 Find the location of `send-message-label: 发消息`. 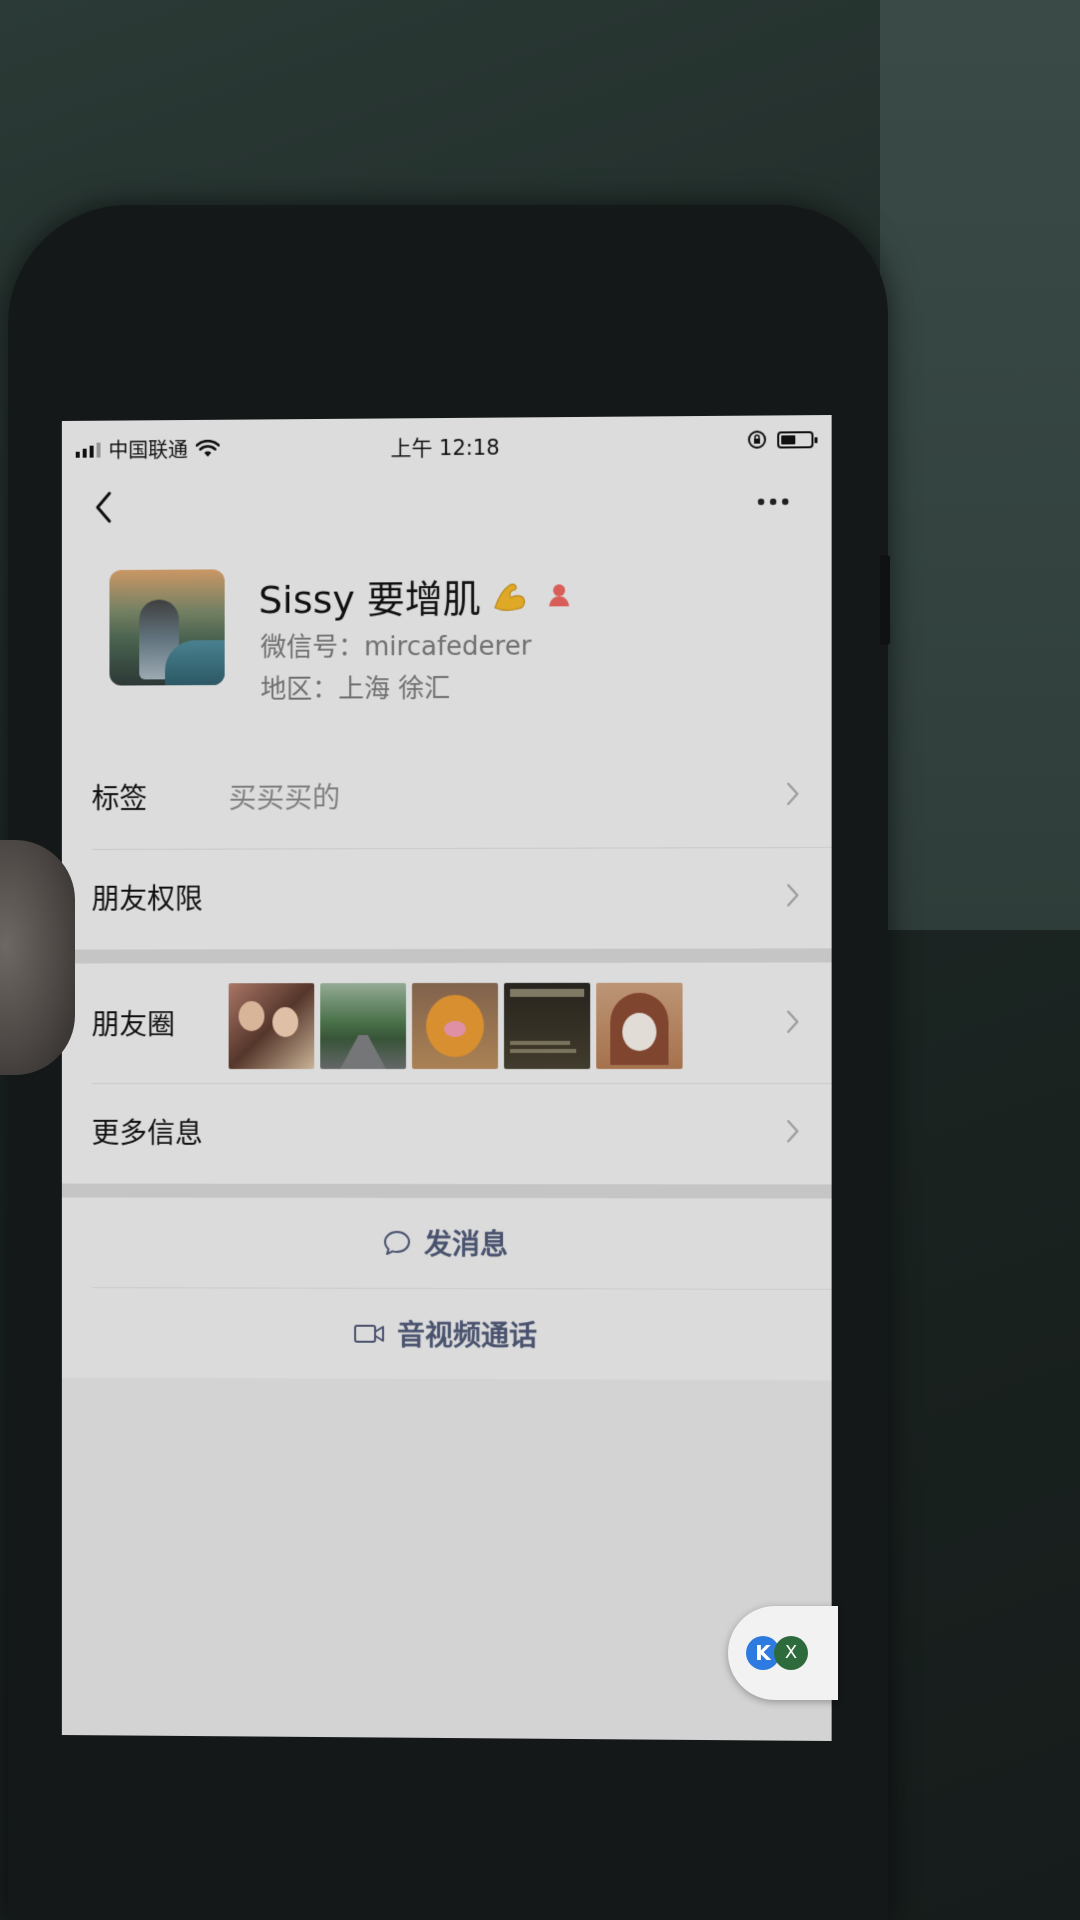

send-message-label: 发消息 is located at coordinates (466, 1243).